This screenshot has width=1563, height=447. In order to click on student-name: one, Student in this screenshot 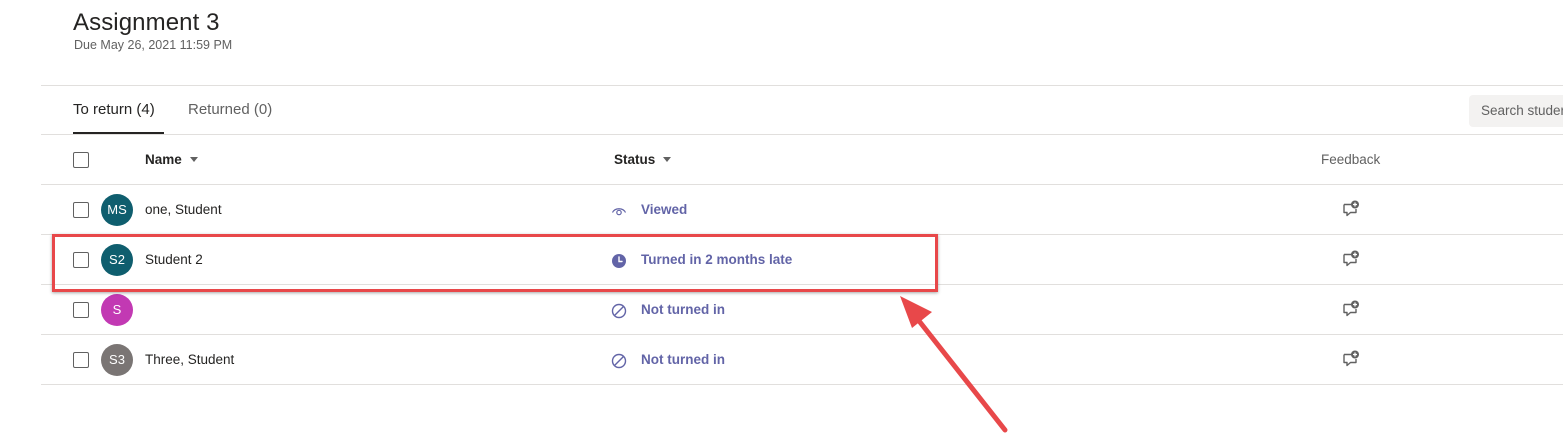, I will do `click(183, 209)`.